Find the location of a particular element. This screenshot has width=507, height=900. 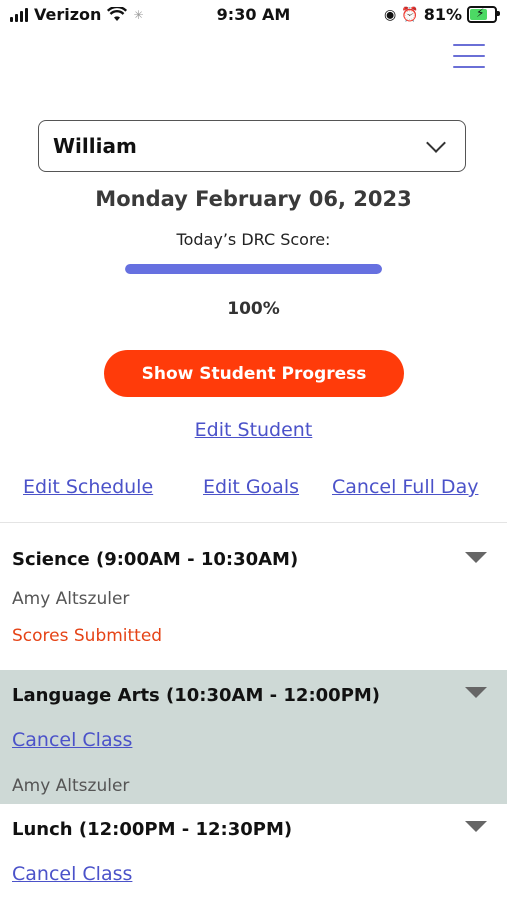

battery-percent: 81% is located at coordinates (442, 14).